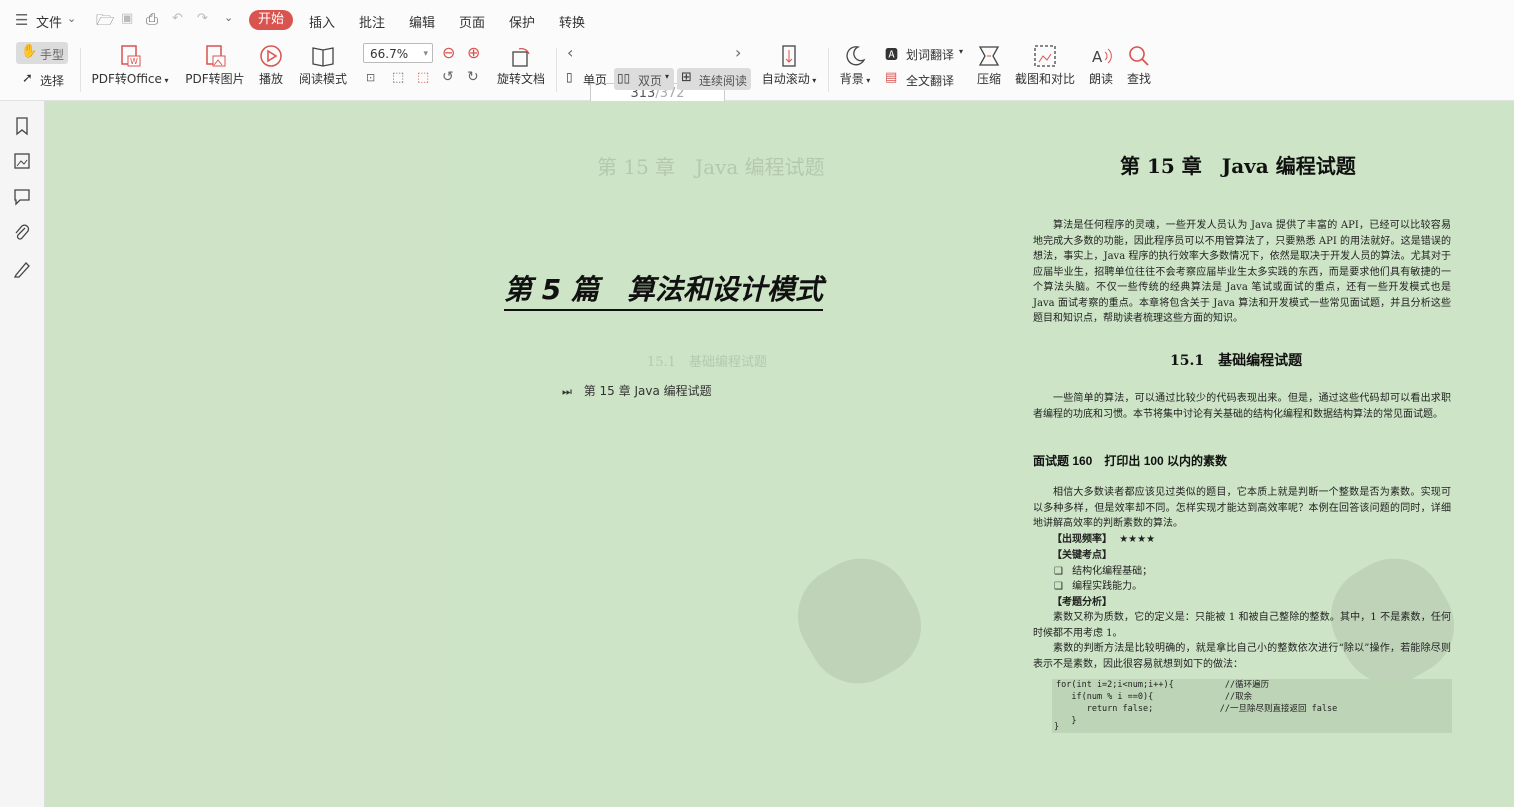  Describe the element at coordinates (127, 18) in the screenshot. I see `save-icon: ▣` at that location.